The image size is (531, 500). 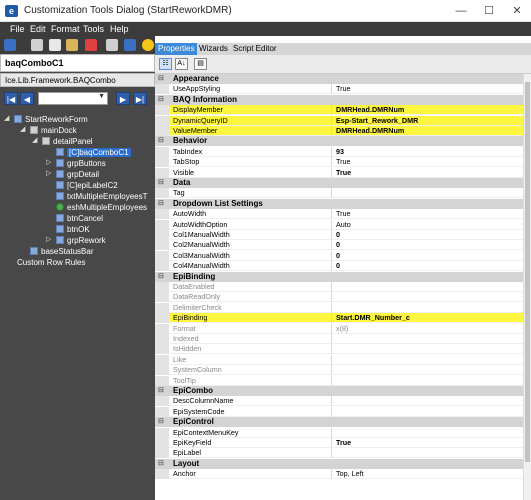 What do you see at coordinates (61, 251) in the screenshot?
I see `tree-item-basestatusbar: baseStatusBar` at bounding box center [61, 251].